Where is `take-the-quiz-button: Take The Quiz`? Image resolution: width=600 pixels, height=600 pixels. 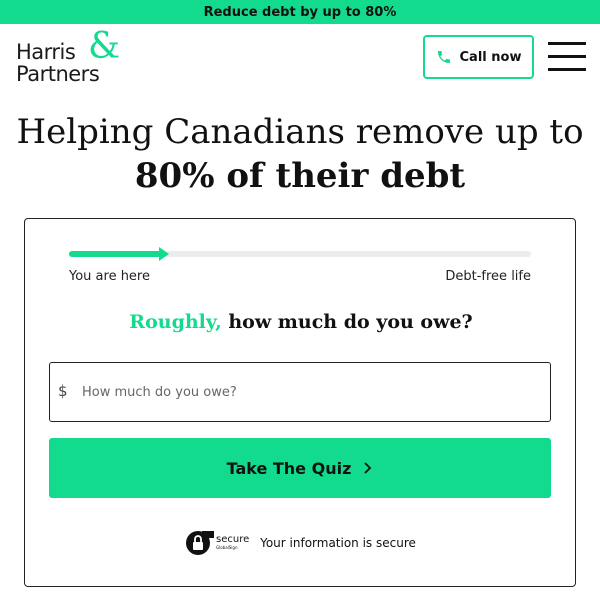
take-the-quiz-button: Take The Quiz is located at coordinates (300, 468).